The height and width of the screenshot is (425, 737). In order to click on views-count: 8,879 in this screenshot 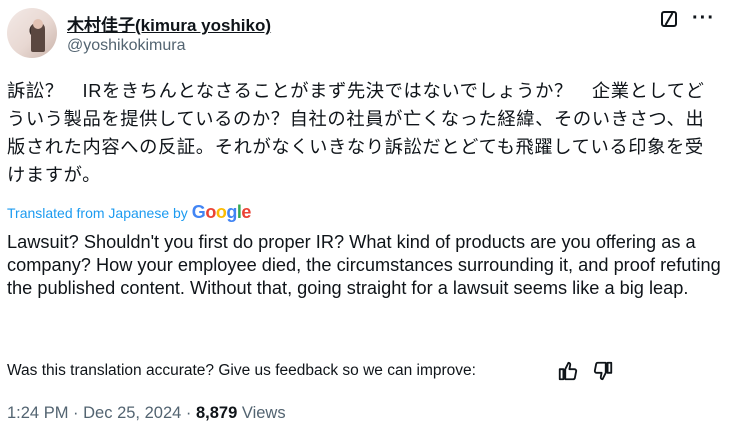, I will do `click(216, 413)`.